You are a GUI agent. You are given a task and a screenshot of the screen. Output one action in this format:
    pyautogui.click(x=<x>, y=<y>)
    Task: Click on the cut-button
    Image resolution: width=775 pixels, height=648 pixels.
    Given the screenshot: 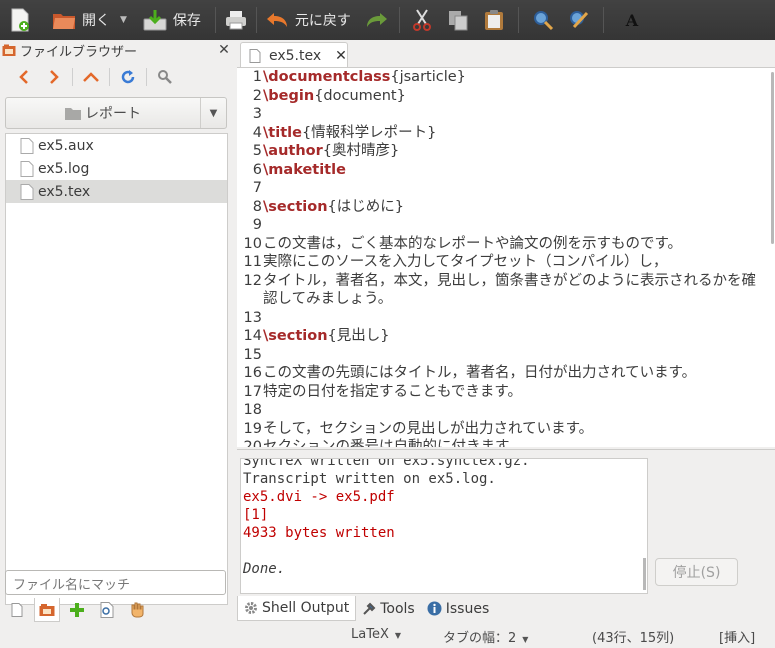 What is the action you would take?
    pyautogui.click(x=422, y=20)
    